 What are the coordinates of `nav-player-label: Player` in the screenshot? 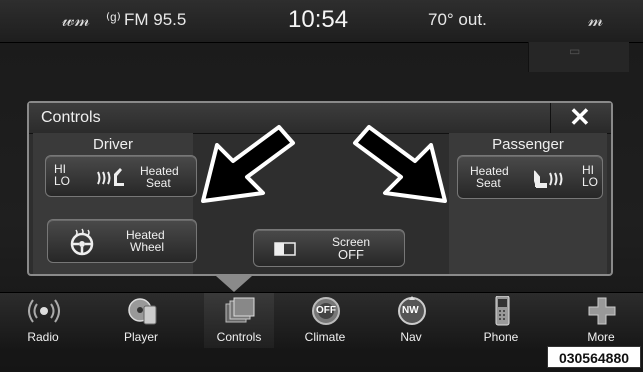 It's located at (140, 337).